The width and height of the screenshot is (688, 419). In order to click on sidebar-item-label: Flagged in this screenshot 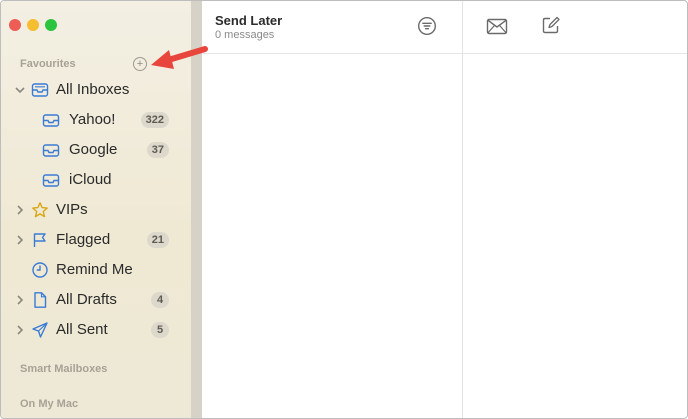, I will do `click(83, 239)`.